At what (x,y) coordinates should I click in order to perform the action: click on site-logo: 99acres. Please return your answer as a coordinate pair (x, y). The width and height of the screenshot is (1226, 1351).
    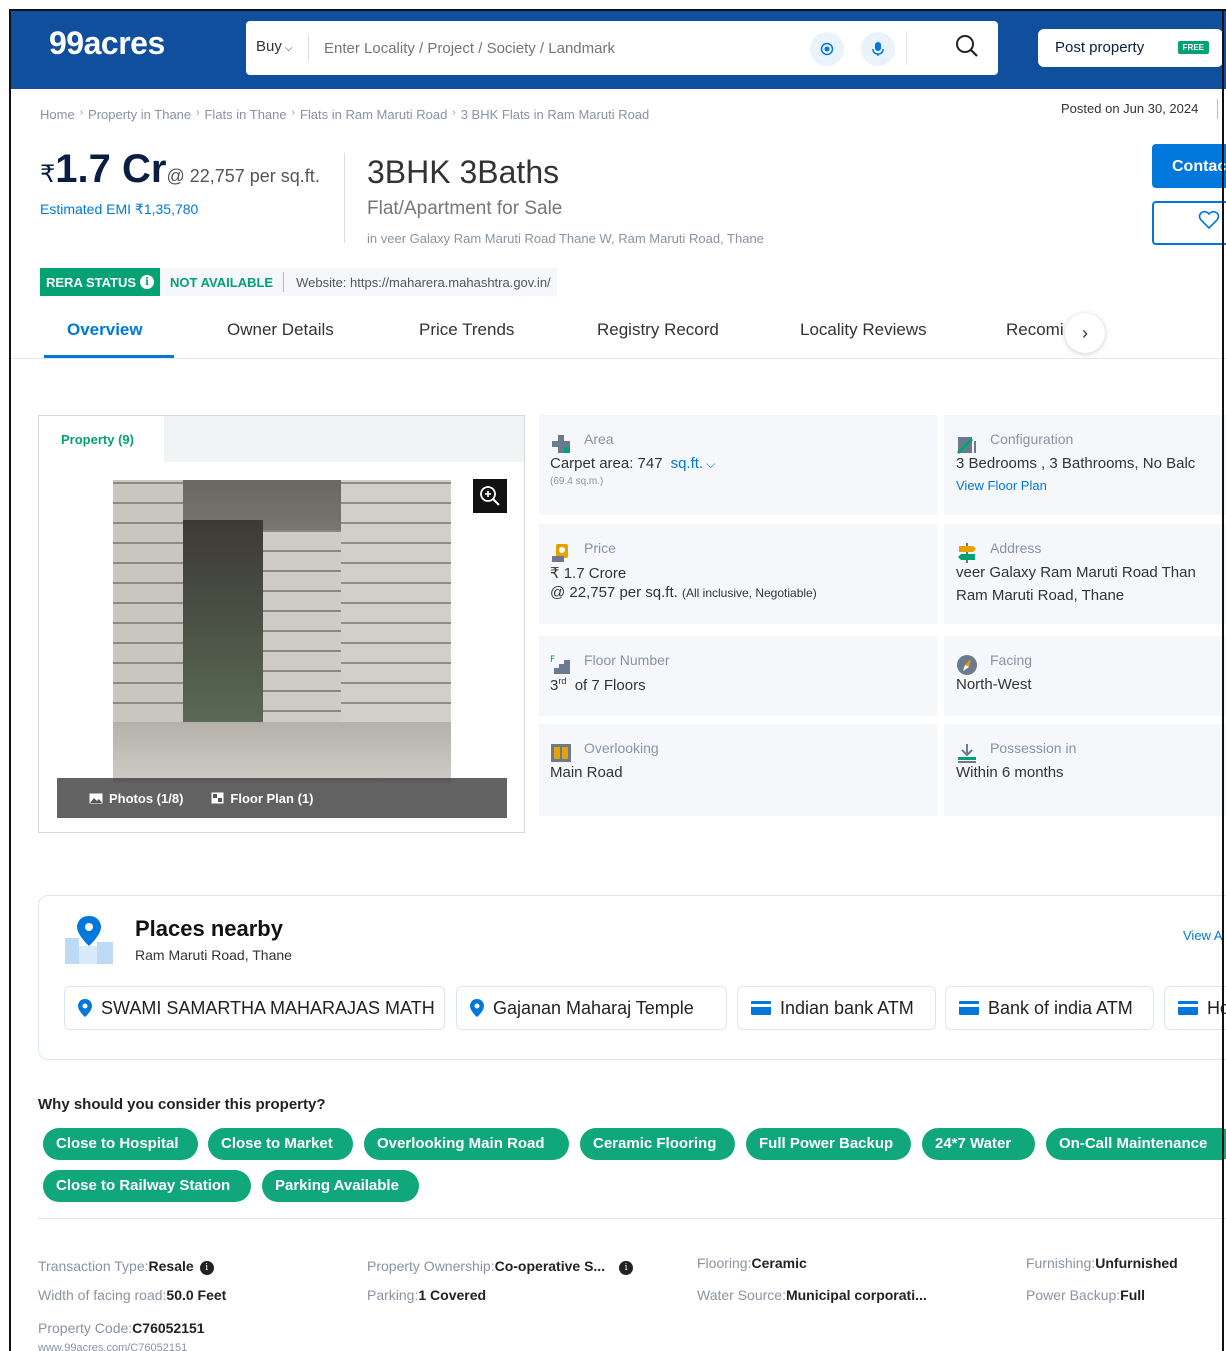
    Looking at the image, I should click on (107, 43).